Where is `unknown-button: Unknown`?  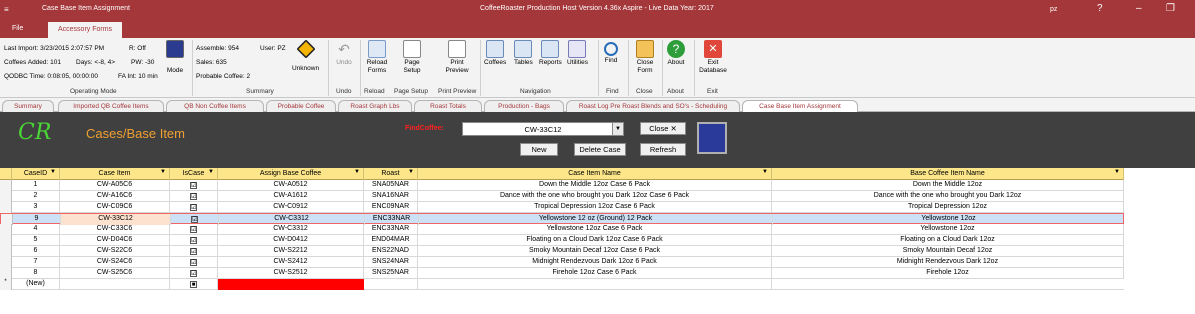
unknown-button: Unknown is located at coordinates (305, 56).